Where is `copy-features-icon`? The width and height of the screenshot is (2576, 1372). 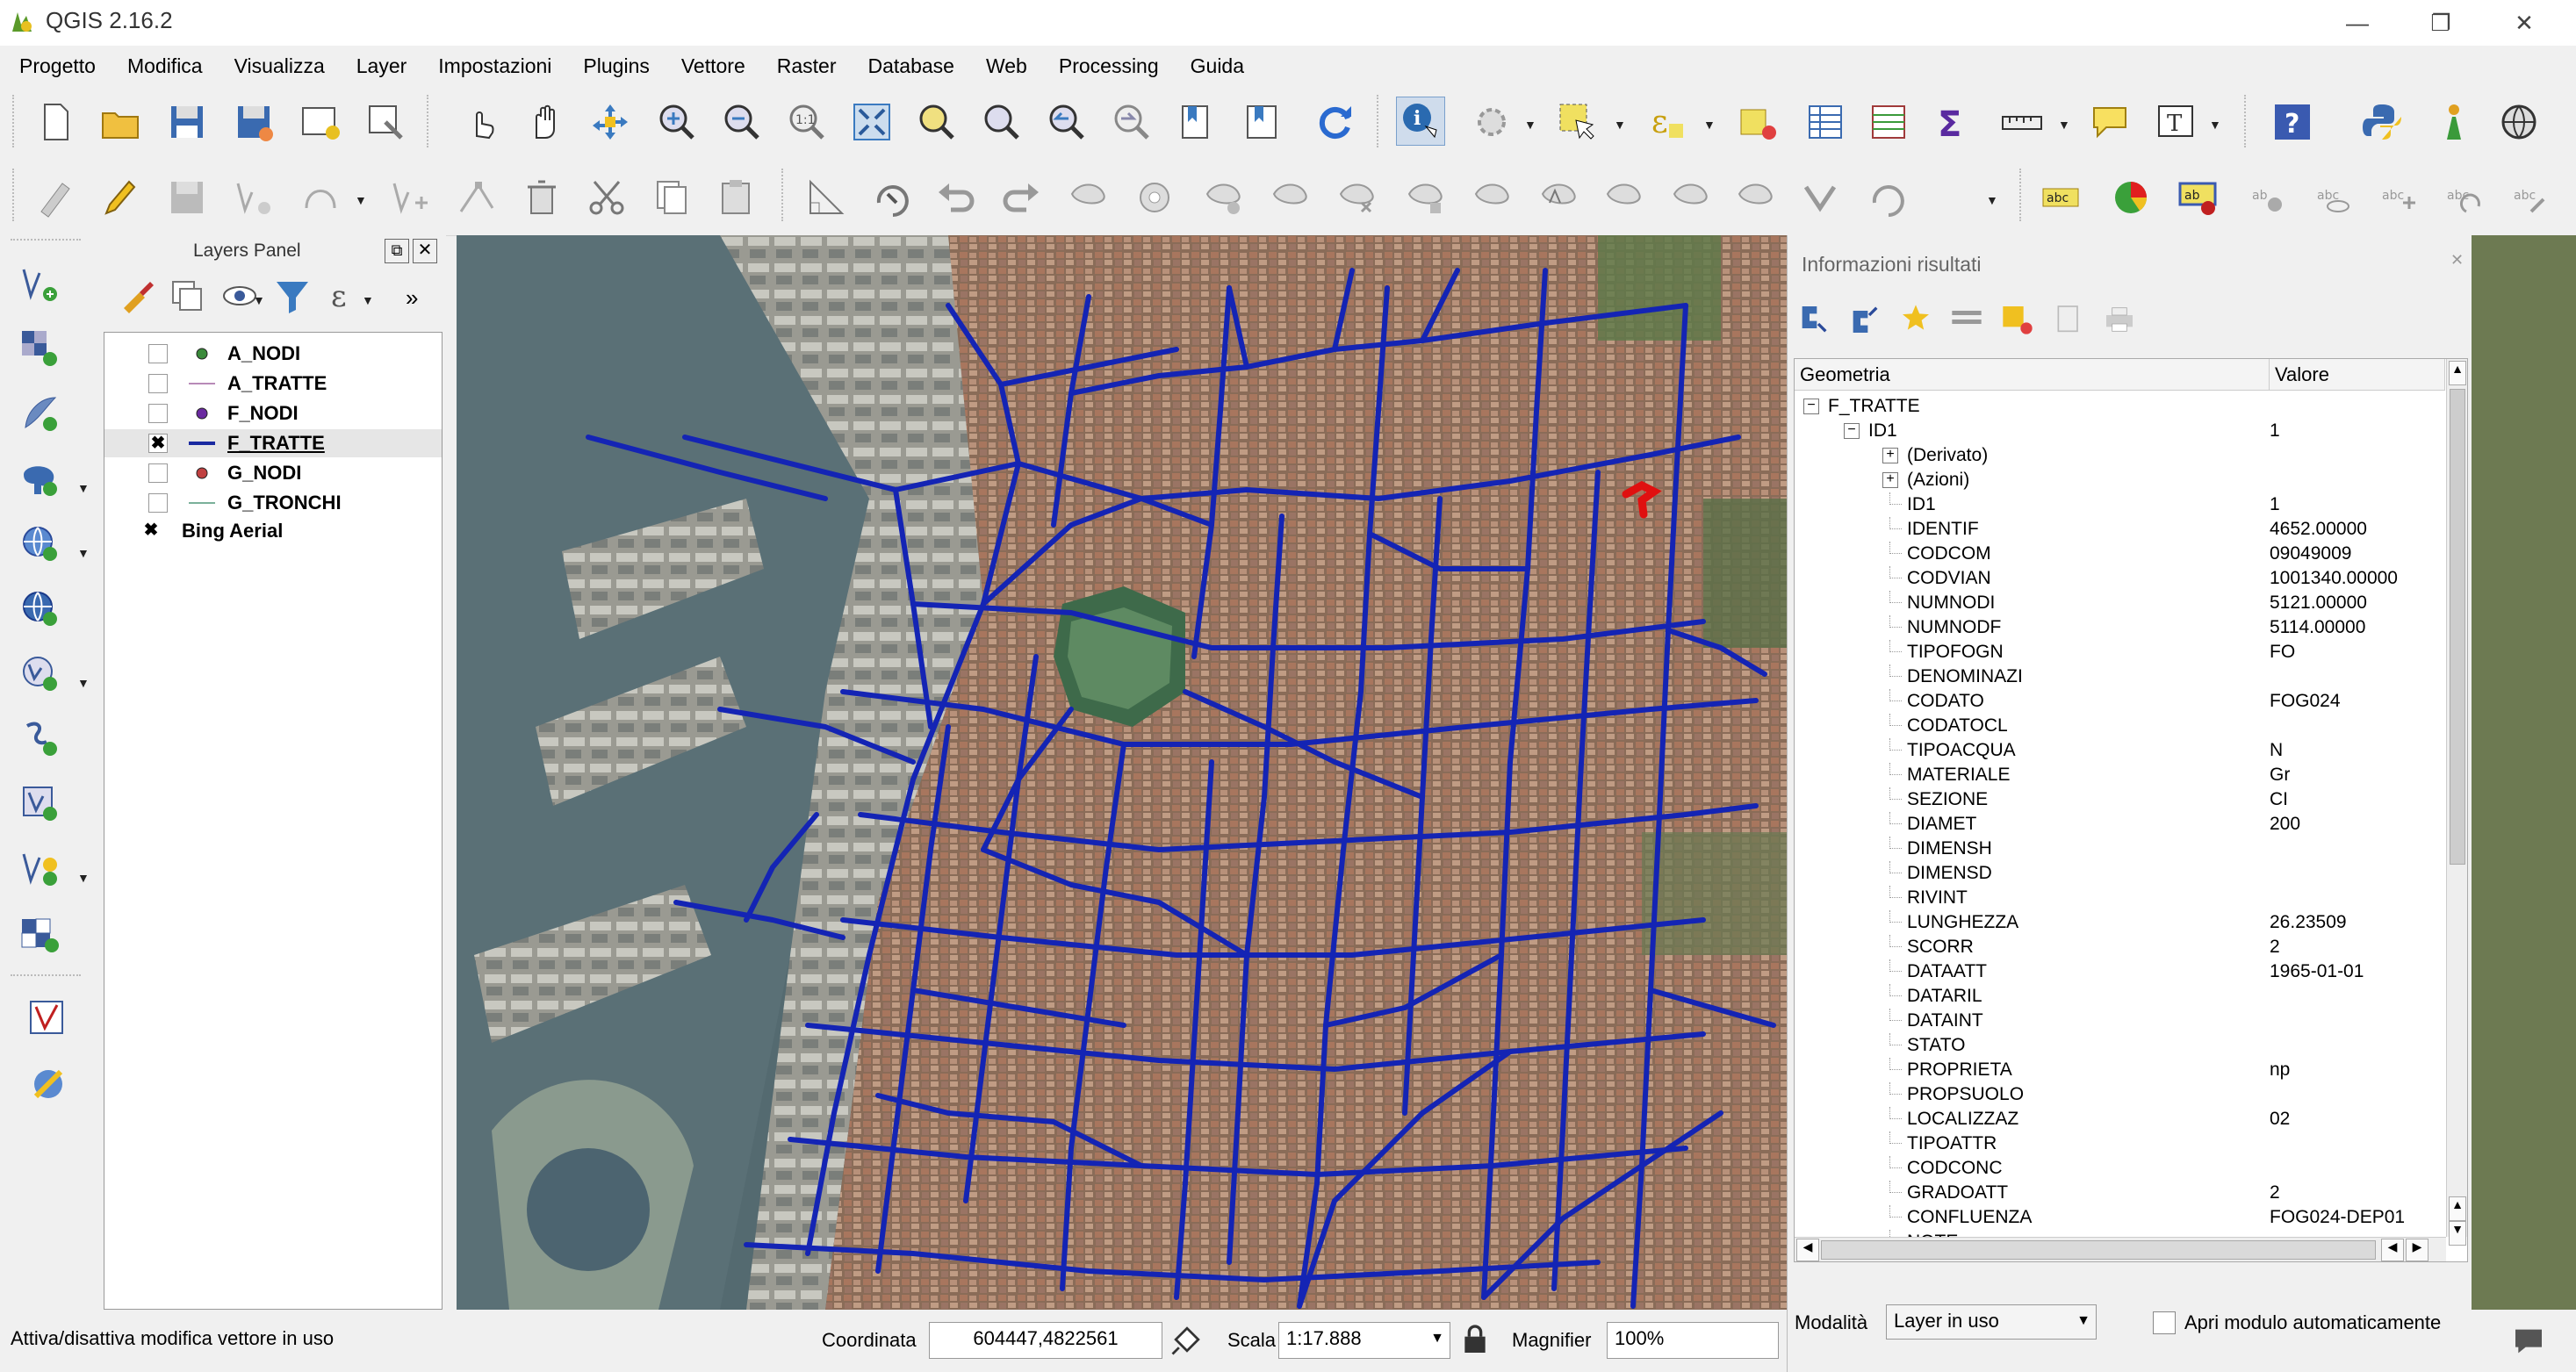 copy-features-icon is located at coordinates (671, 198).